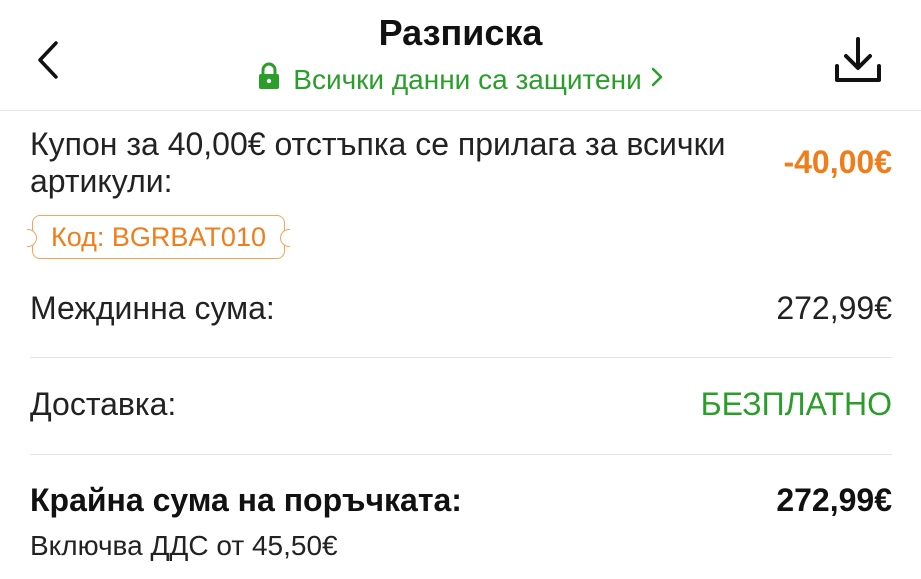 The height and width of the screenshot is (579, 921). I want to click on shipping-value: БЕЗПЛАТНО, so click(796, 404).